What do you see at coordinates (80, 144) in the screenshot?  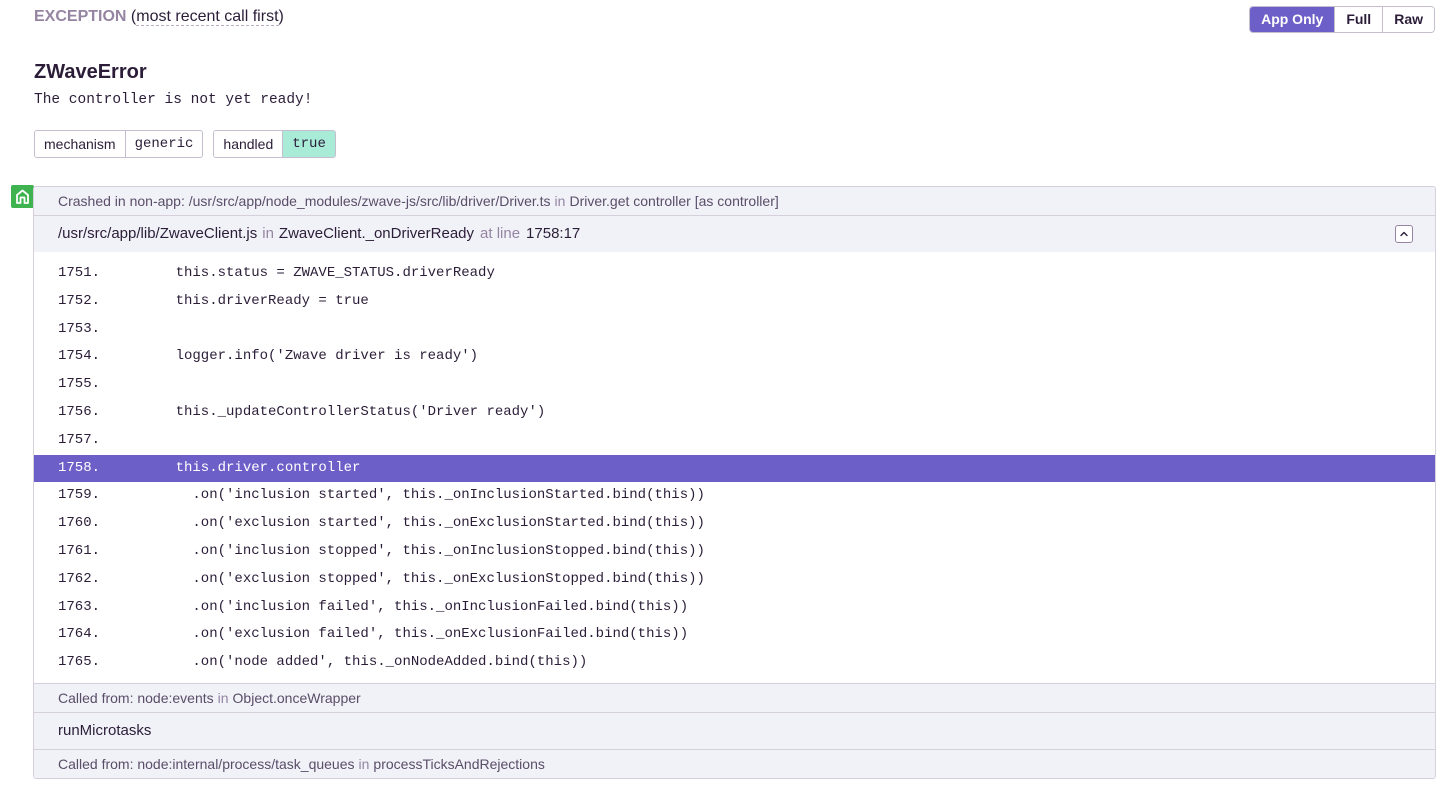 I see `tag-key: mechanism` at bounding box center [80, 144].